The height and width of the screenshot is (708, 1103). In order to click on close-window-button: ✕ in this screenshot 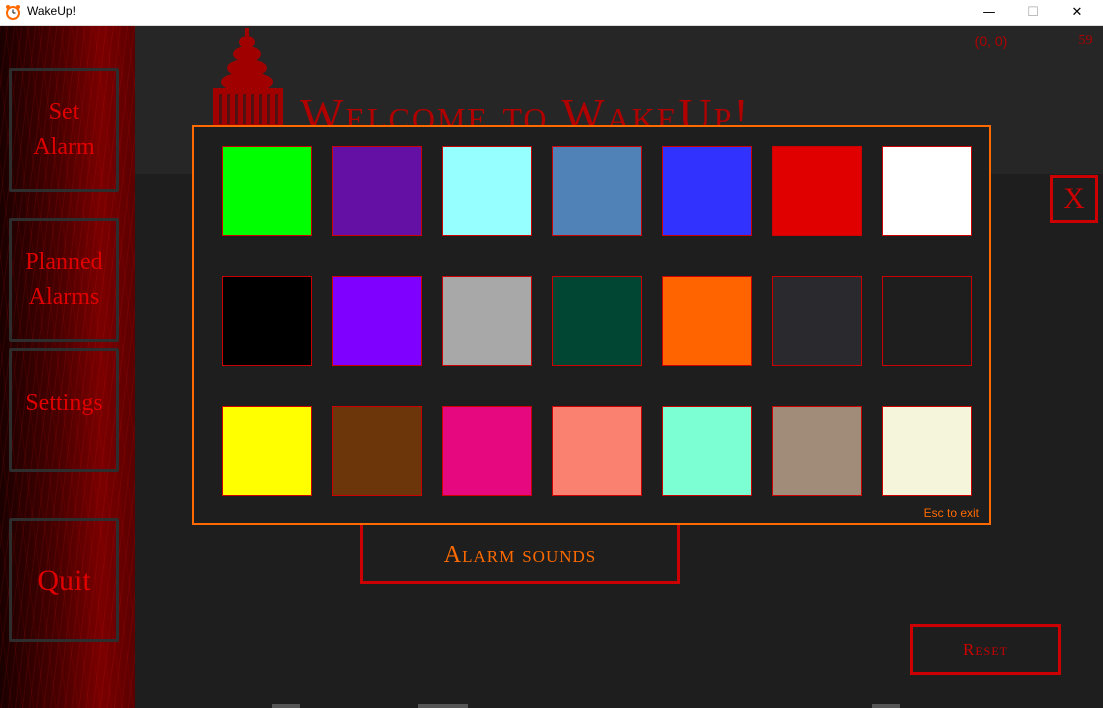, I will do `click(1077, 12)`.